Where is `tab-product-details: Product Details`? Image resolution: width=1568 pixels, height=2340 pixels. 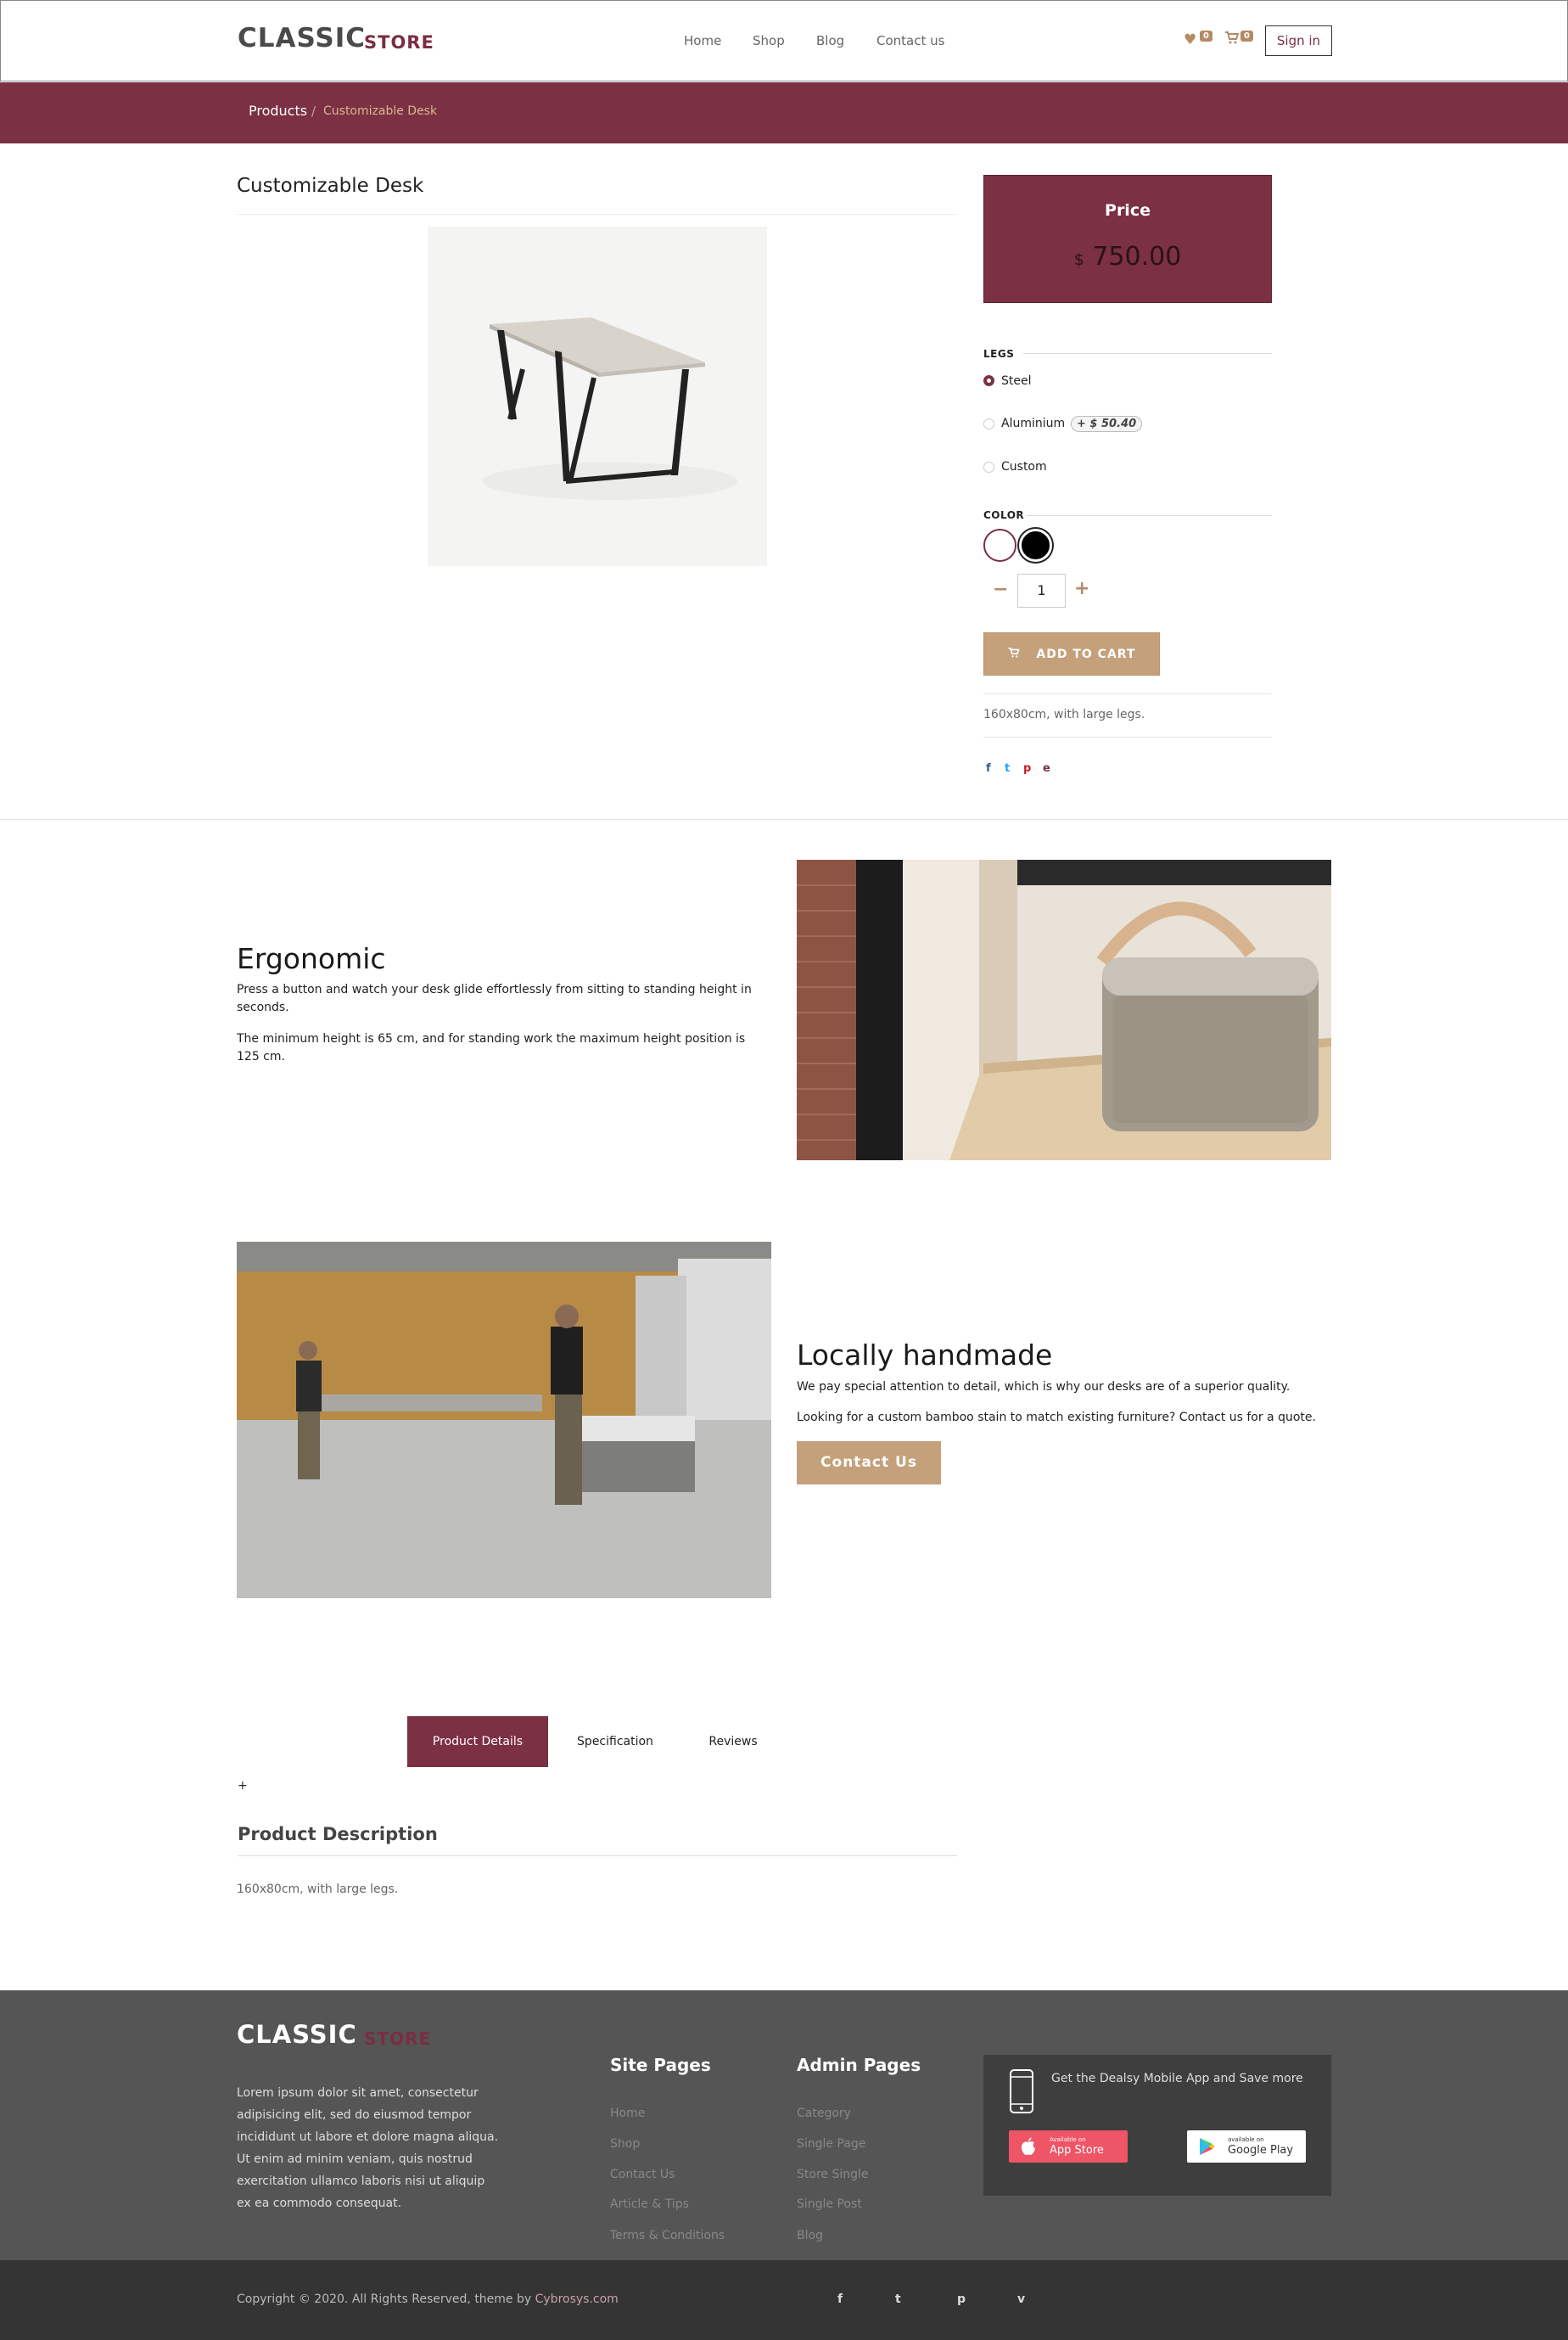 tab-product-details: Product Details is located at coordinates (477, 1741).